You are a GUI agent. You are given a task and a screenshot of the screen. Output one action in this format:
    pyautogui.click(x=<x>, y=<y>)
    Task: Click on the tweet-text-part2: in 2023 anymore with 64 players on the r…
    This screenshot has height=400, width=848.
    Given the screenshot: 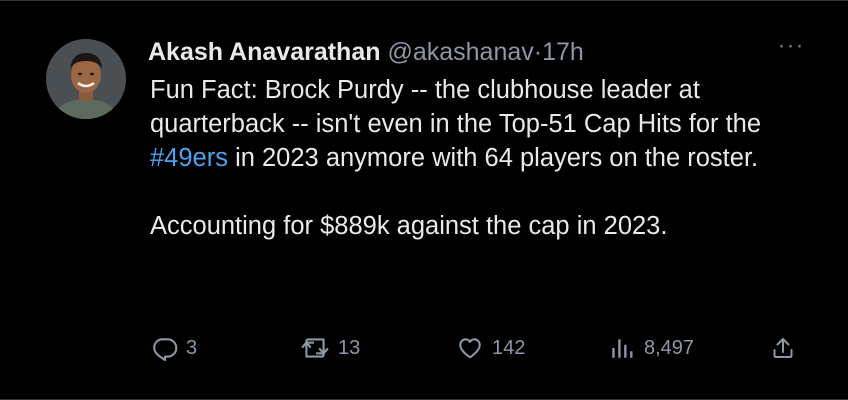 What is the action you would take?
    pyautogui.click(x=493, y=158)
    